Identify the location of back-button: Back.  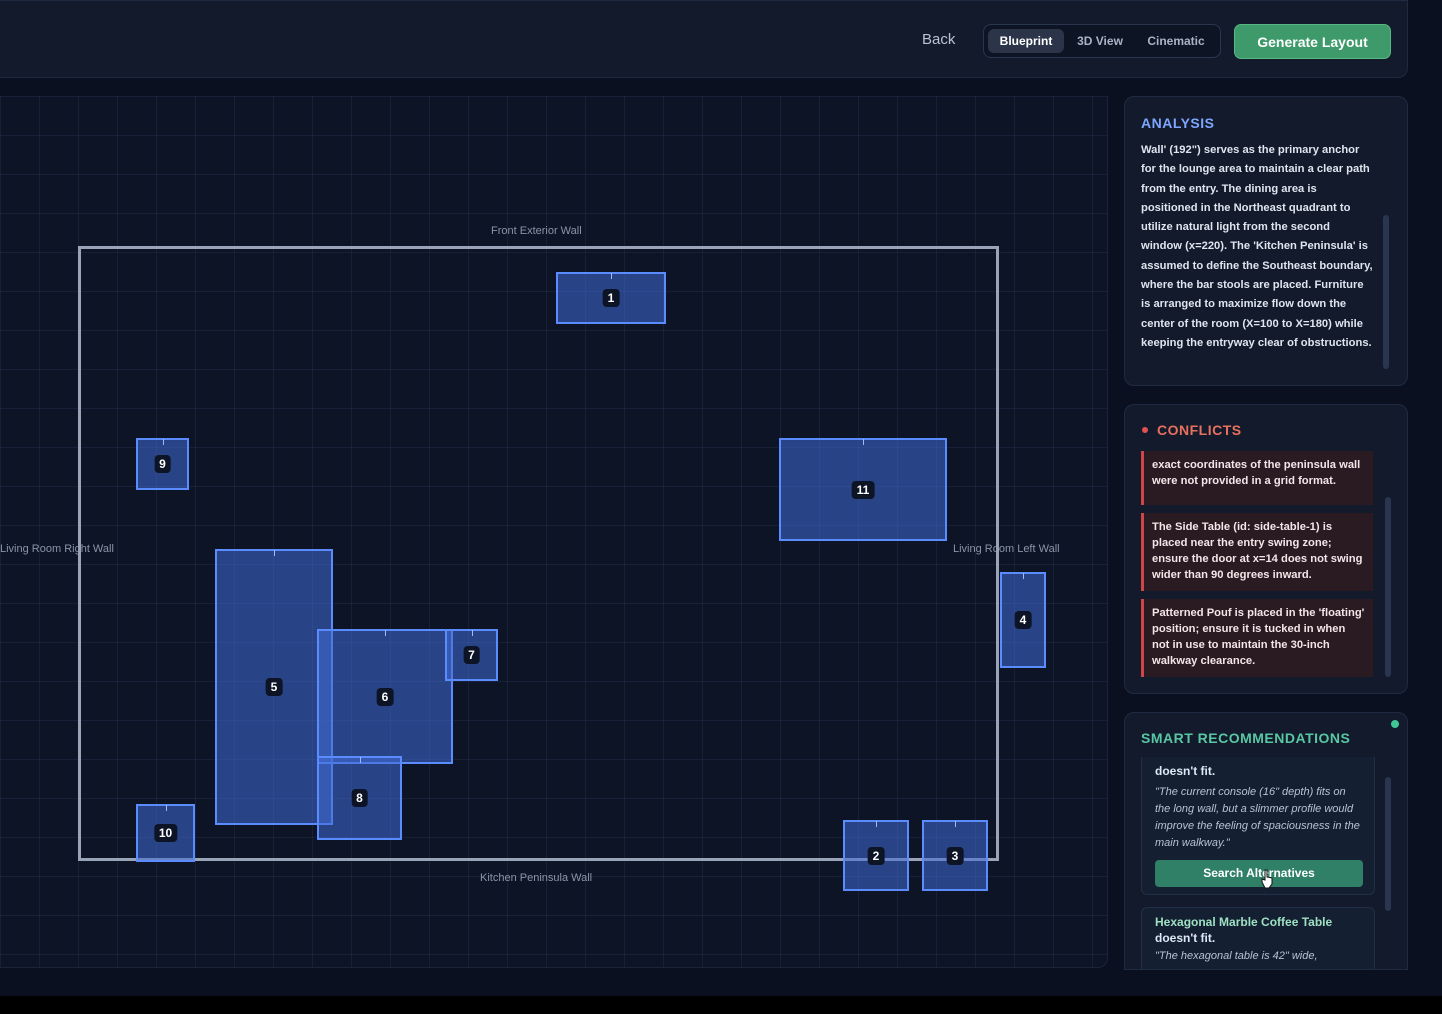
(938, 39).